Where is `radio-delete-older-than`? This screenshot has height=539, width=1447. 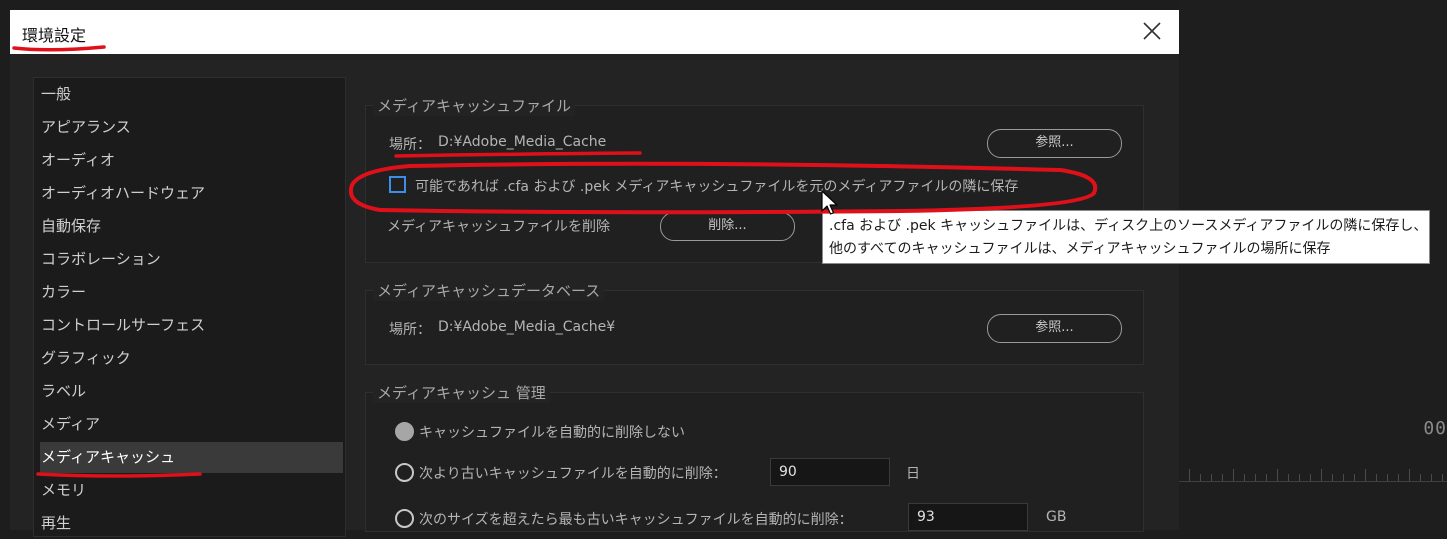
radio-delete-older-than is located at coordinates (404, 472).